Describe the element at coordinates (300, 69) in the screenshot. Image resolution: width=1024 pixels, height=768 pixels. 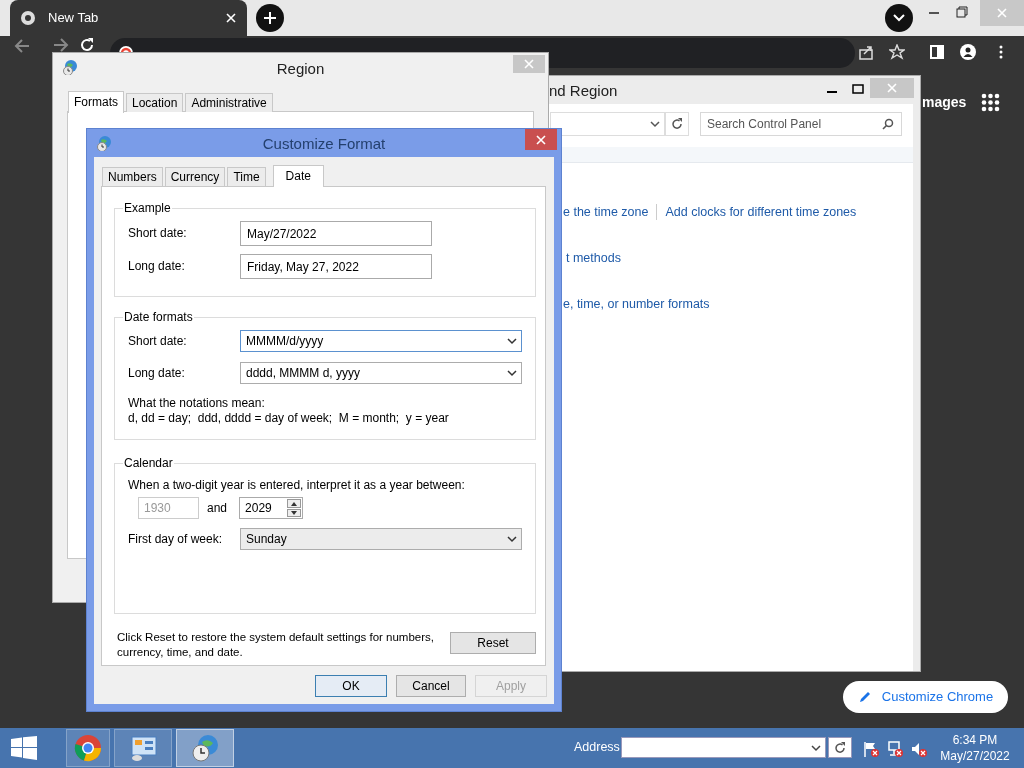
I see `window-title: Region` at that location.